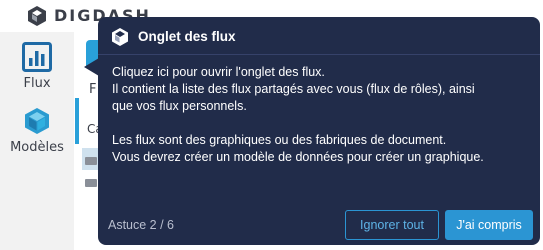 This screenshot has width=543, height=250. I want to click on tooltip-title: Onglet des flux, so click(187, 36).